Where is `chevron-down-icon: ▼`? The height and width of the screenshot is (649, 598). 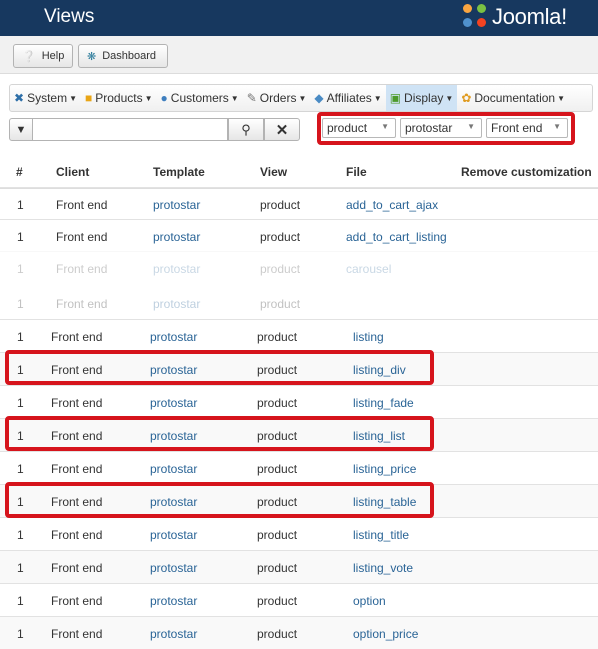
chevron-down-icon: ▼ is located at coordinates (557, 126).